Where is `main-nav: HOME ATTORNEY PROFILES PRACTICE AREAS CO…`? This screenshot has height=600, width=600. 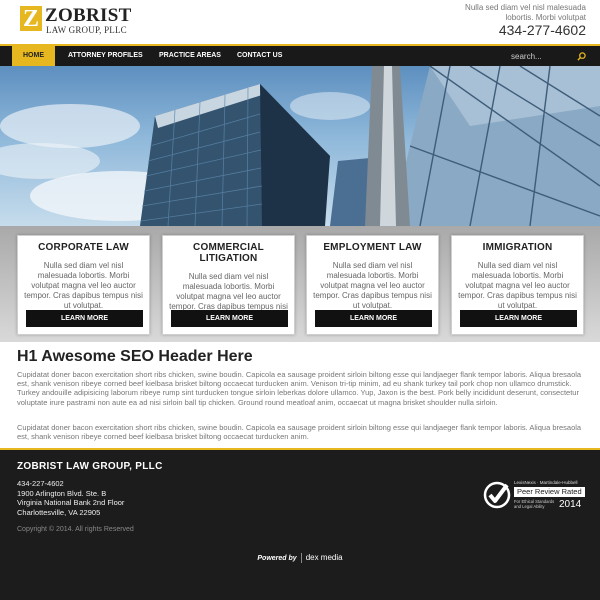 main-nav: HOME ATTORNEY PROFILES PRACTICE AREAS CO… is located at coordinates (300, 55).